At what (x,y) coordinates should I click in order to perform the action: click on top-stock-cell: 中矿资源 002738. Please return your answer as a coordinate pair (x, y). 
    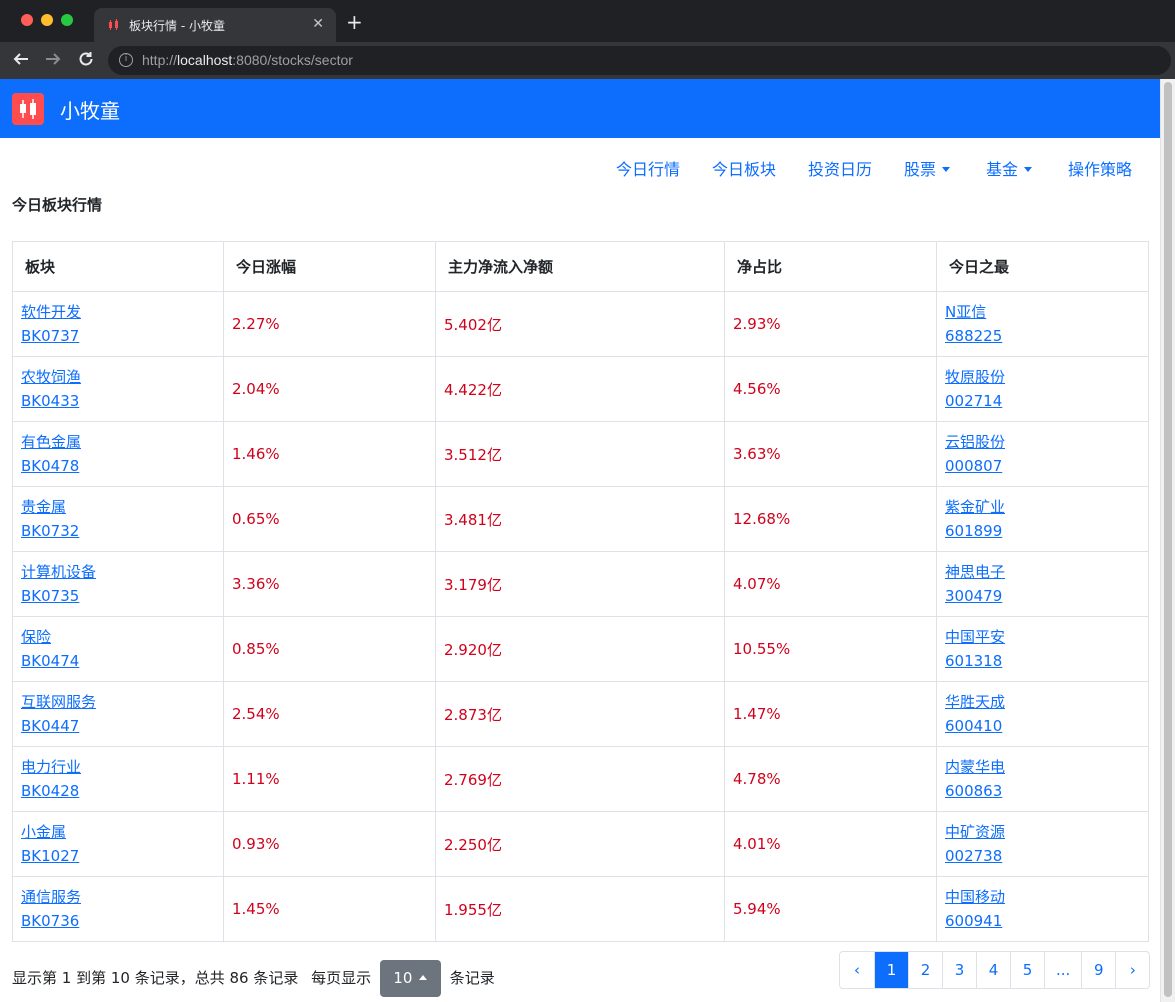
    Looking at the image, I should click on (1042, 844).